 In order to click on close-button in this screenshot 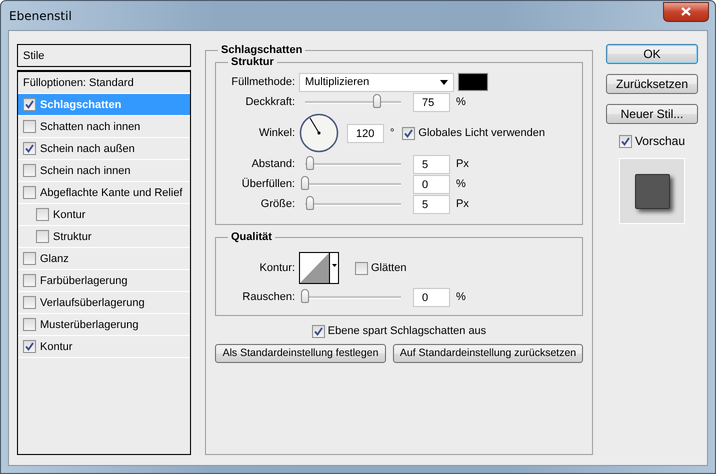, I will do `click(686, 12)`.